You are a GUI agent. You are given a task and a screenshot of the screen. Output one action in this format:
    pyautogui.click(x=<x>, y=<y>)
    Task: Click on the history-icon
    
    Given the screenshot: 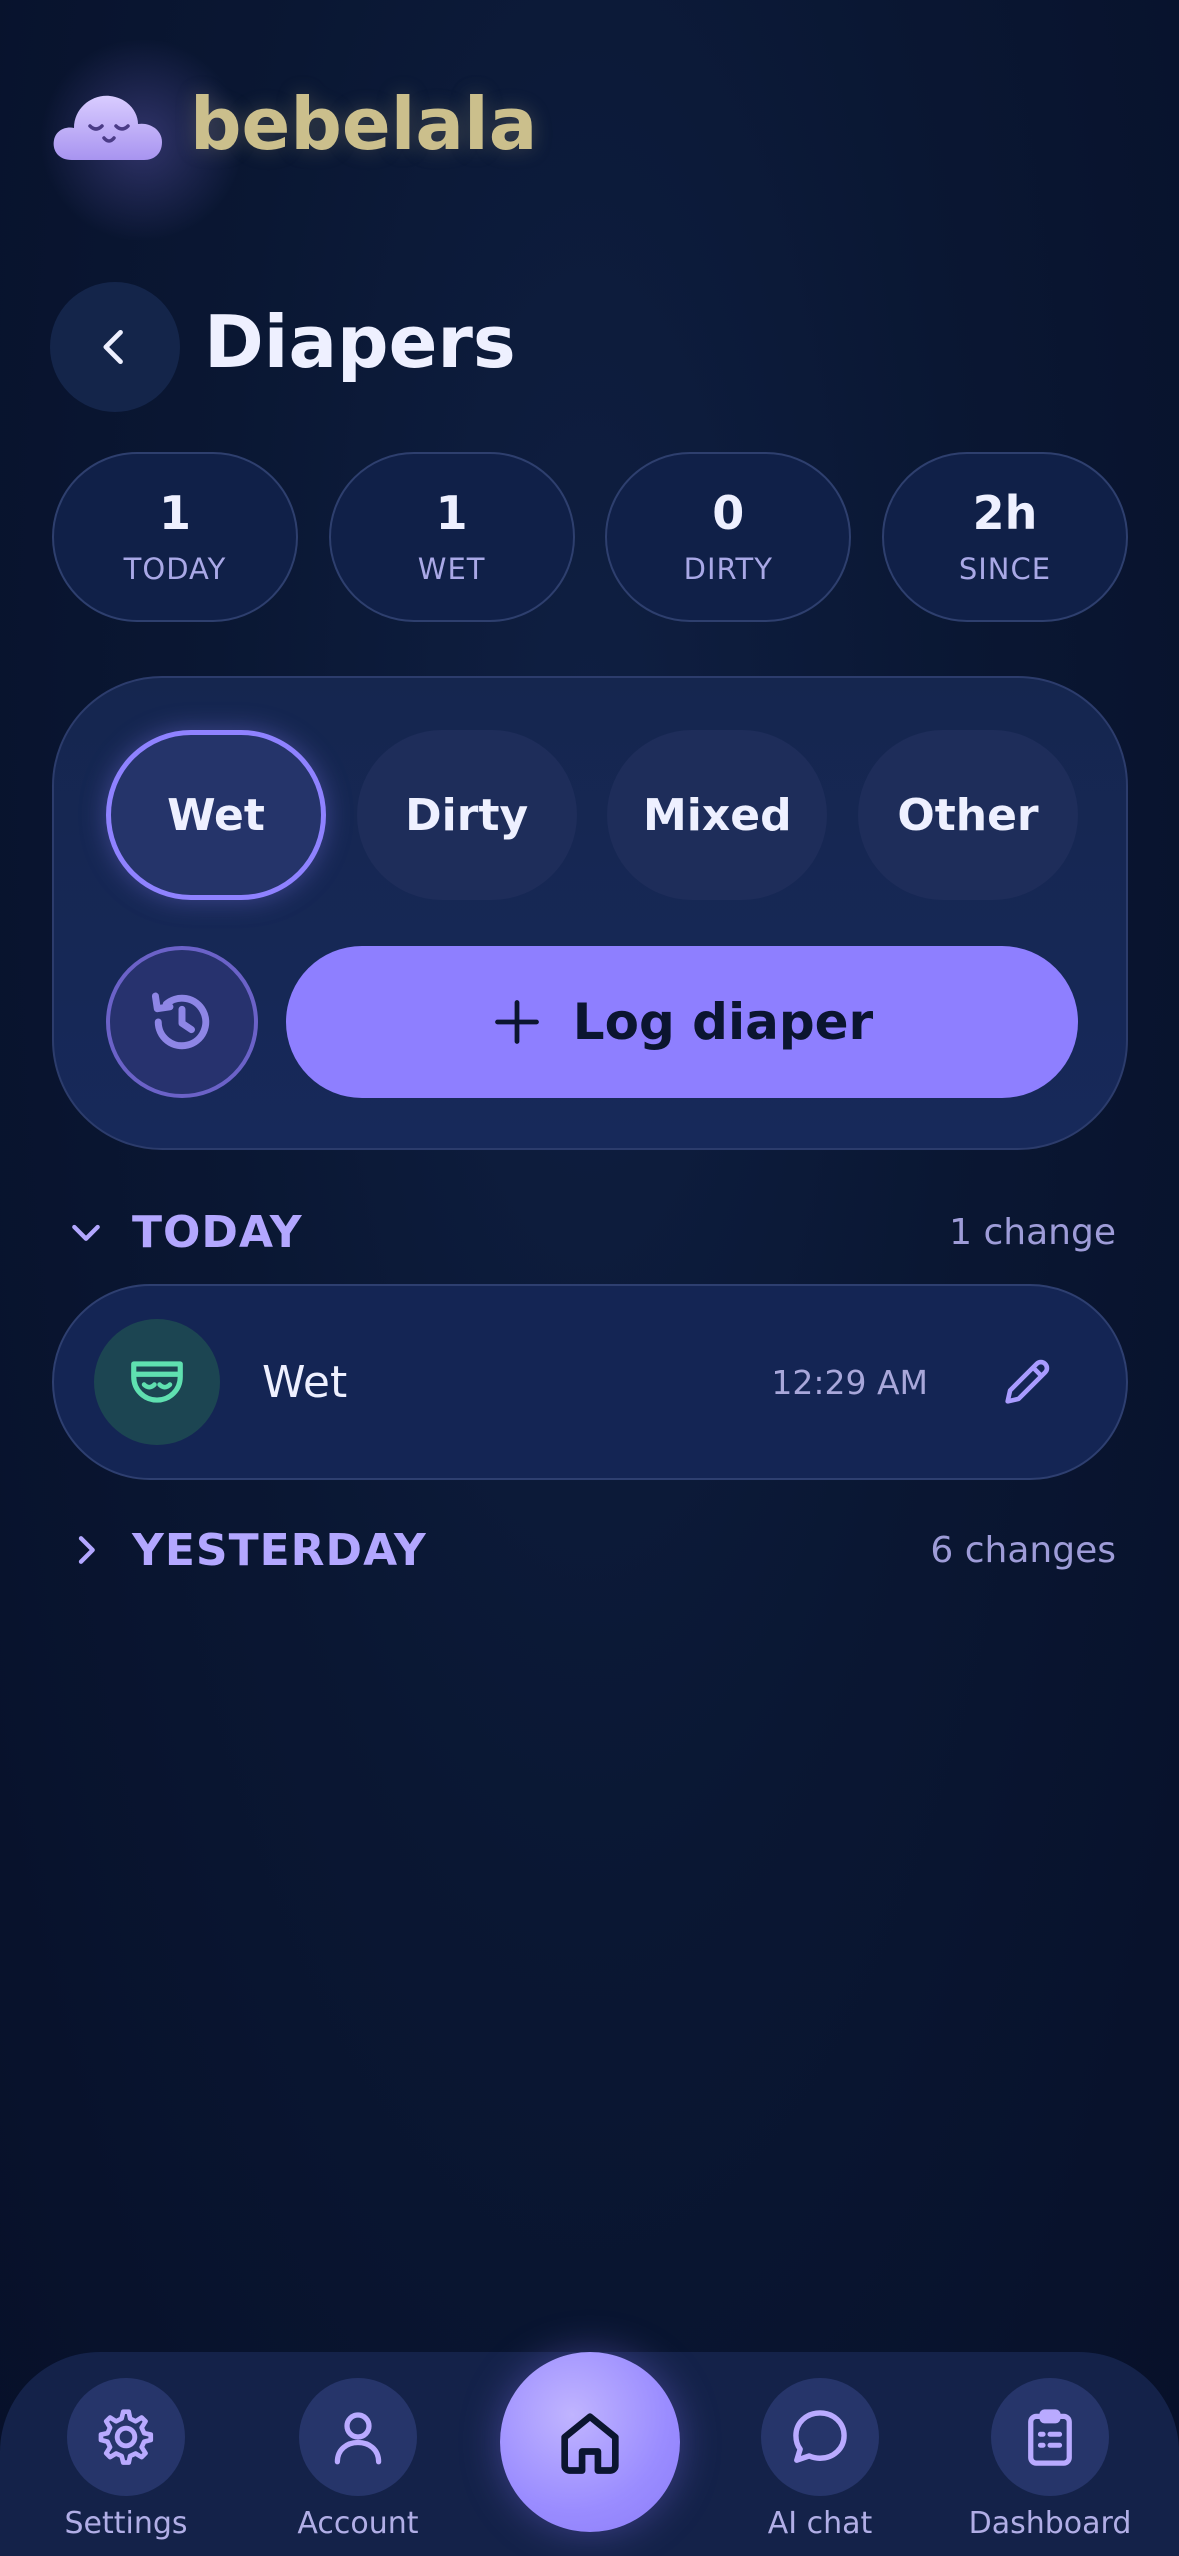 What is the action you would take?
    pyautogui.click(x=180, y=1021)
    